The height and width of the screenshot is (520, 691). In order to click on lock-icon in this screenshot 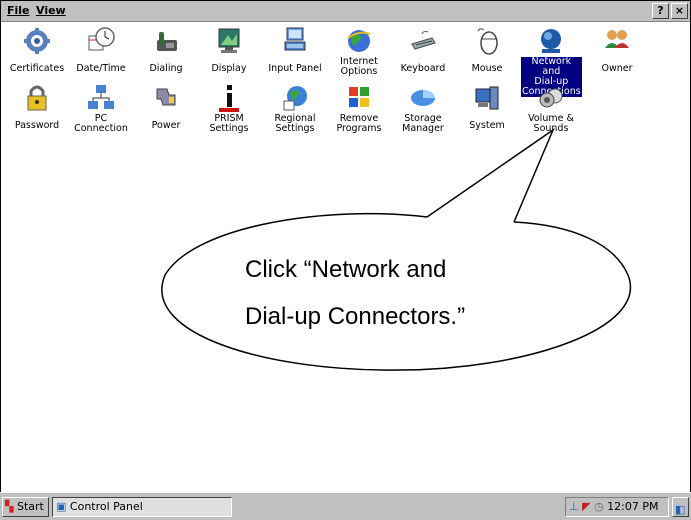, I will do `click(37, 98)`.